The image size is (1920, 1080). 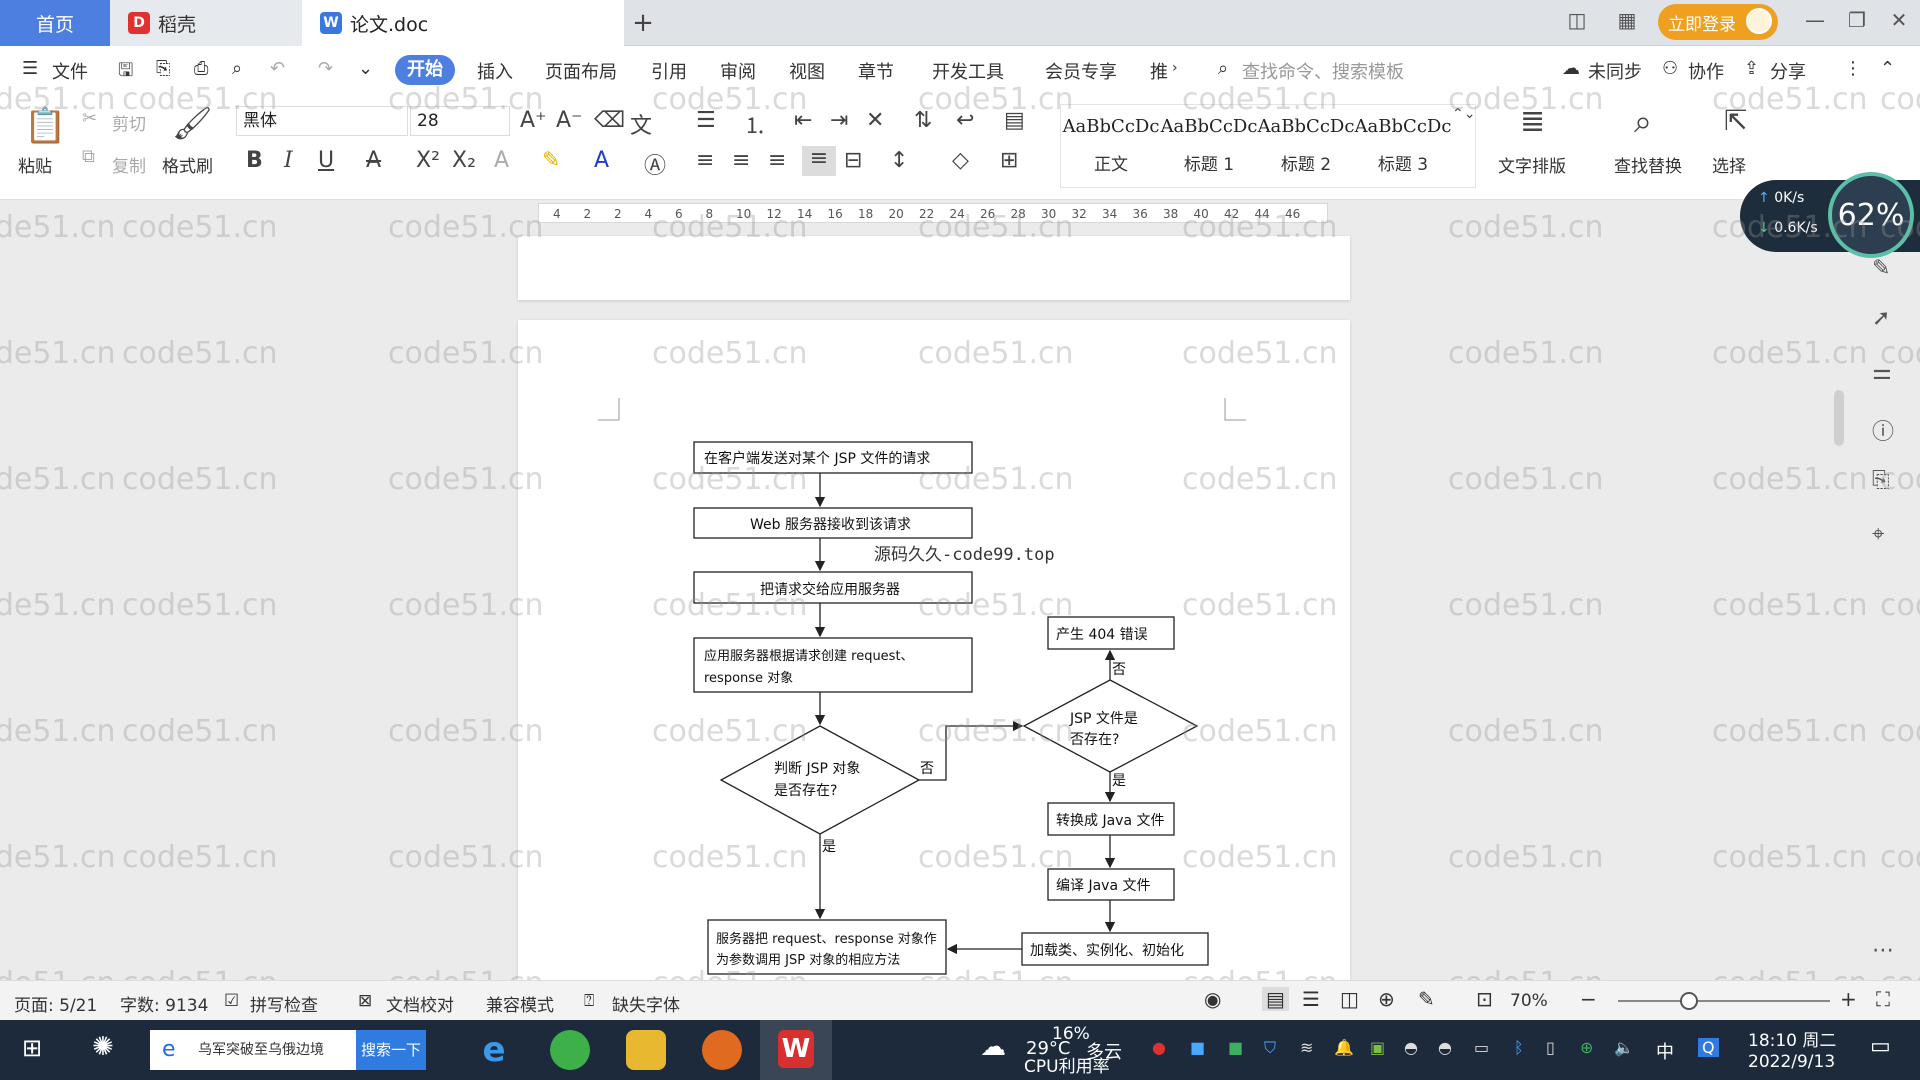 I want to click on tab-recommend: 推, so click(x=1159, y=71).